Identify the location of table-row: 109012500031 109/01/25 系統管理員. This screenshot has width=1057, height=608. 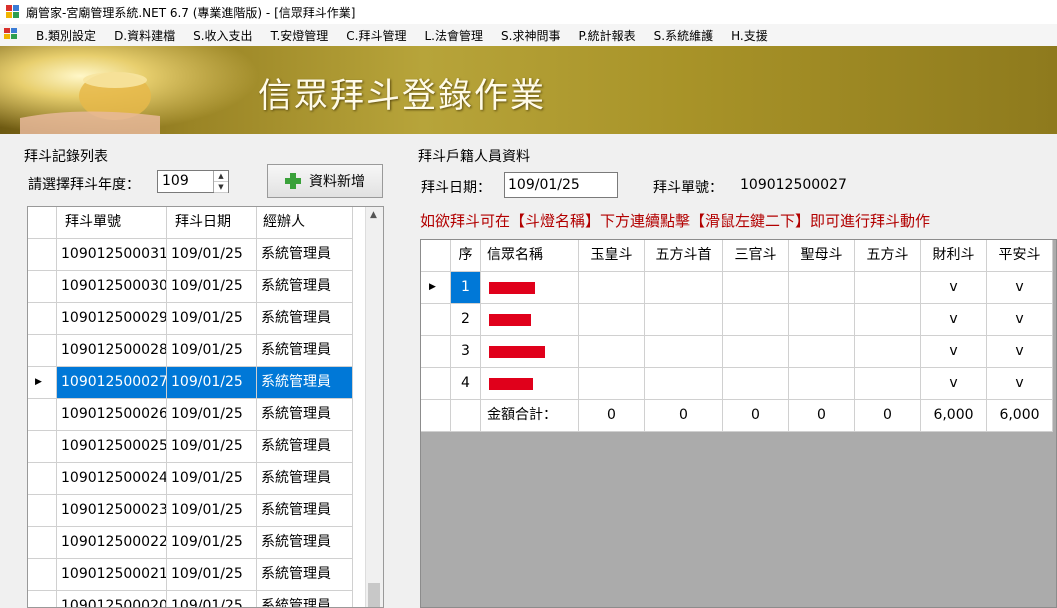
(198, 255).